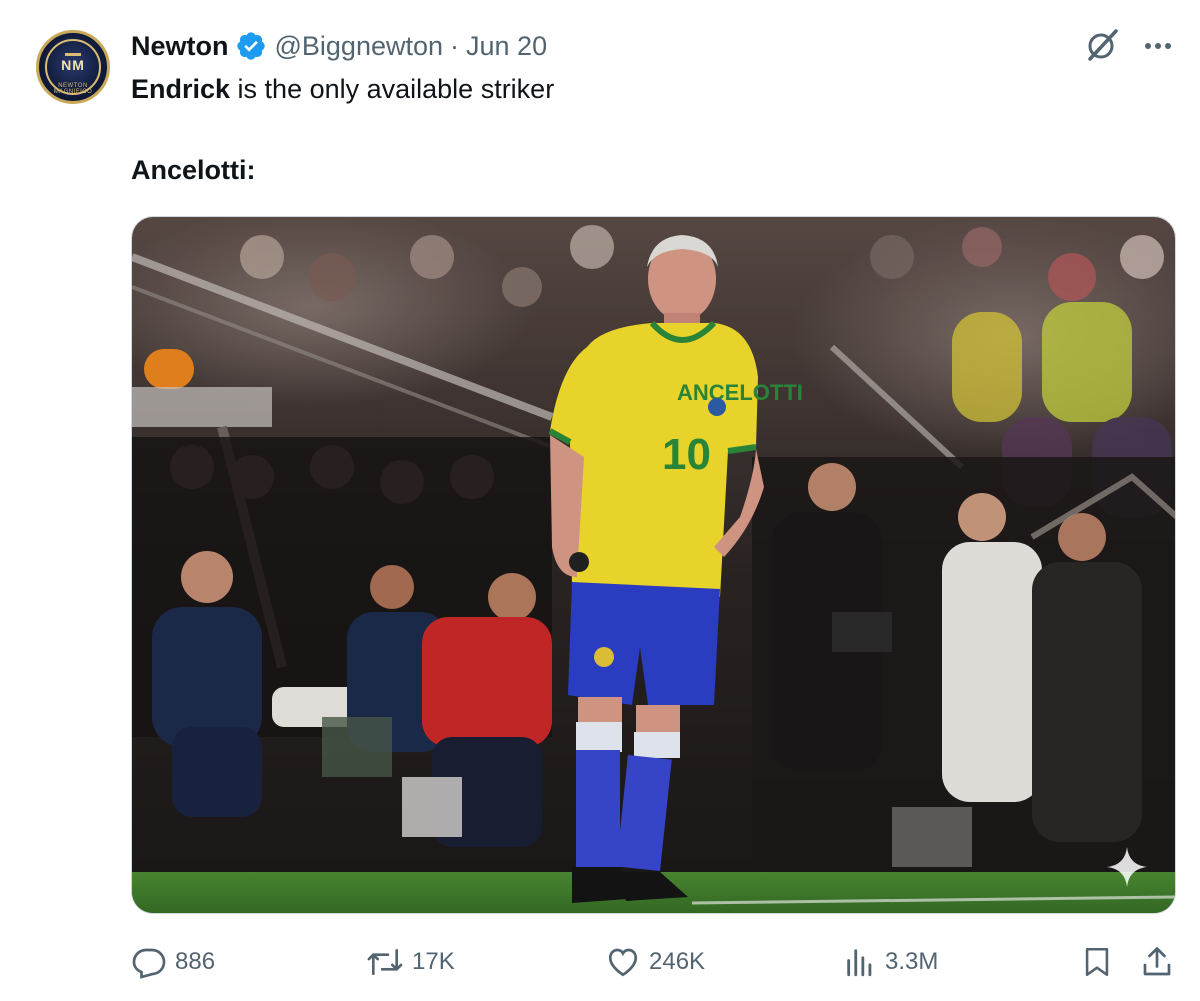 The height and width of the screenshot is (1001, 1200). I want to click on share-button, so click(1161, 962).